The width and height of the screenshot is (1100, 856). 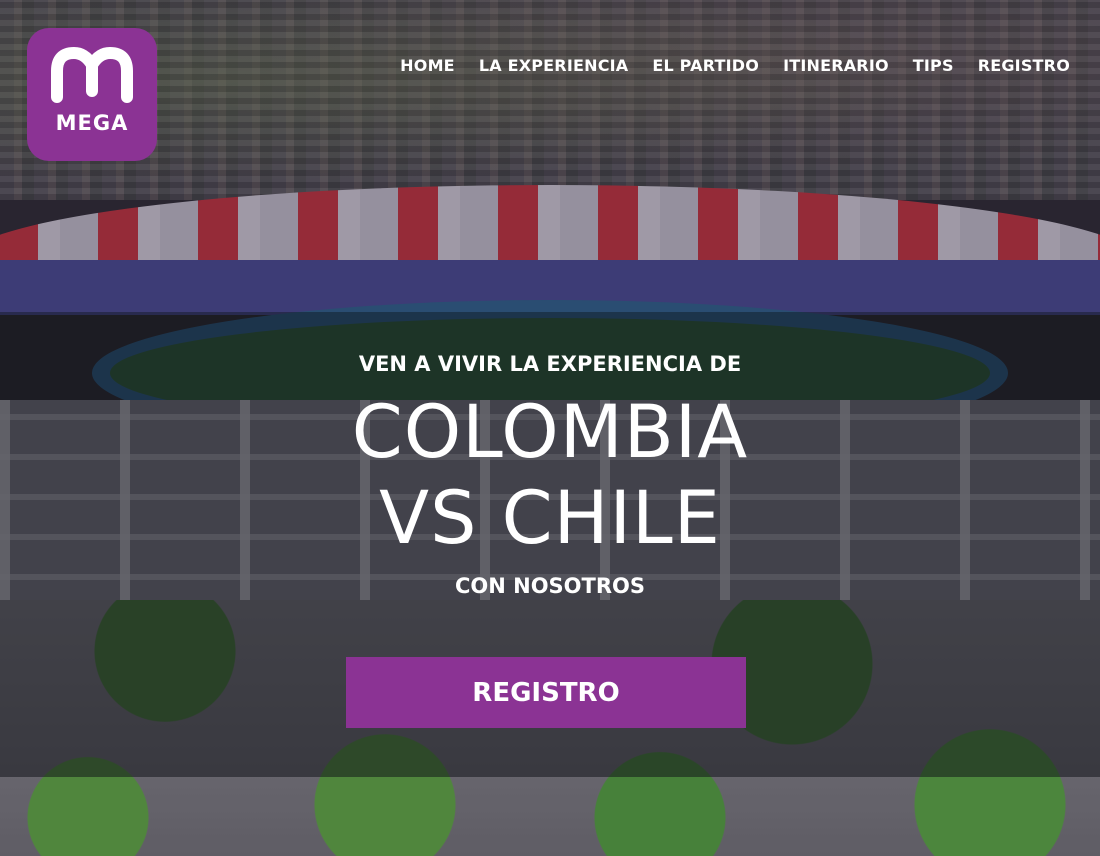 I want to click on nav-tips: TIPS, so click(x=933, y=65).